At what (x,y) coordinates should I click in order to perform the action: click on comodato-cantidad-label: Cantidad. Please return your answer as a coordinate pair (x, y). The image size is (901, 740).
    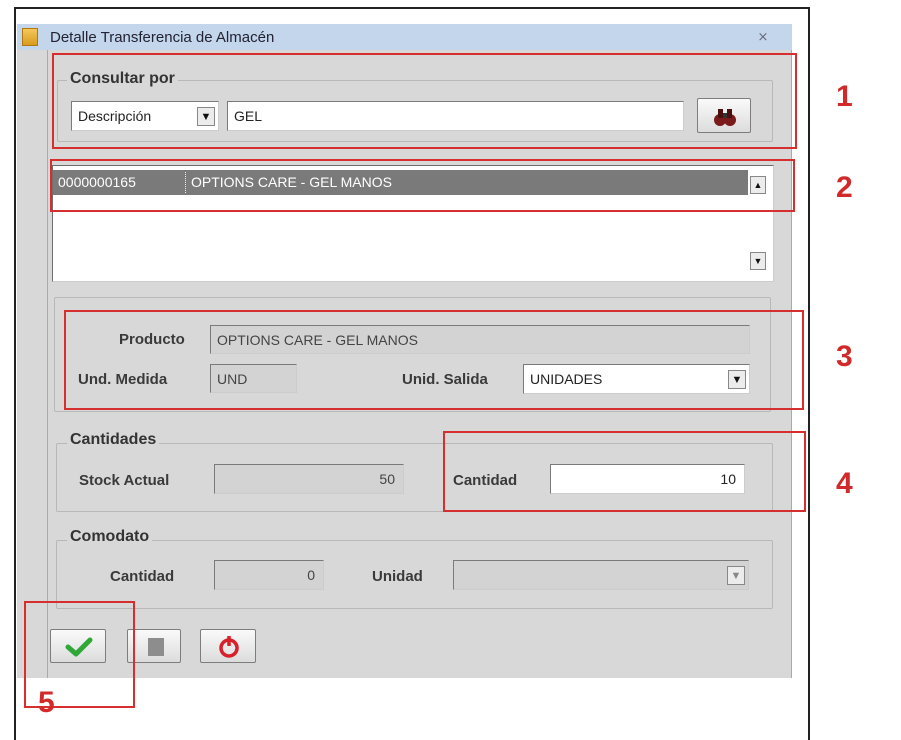
    Looking at the image, I should click on (142, 576).